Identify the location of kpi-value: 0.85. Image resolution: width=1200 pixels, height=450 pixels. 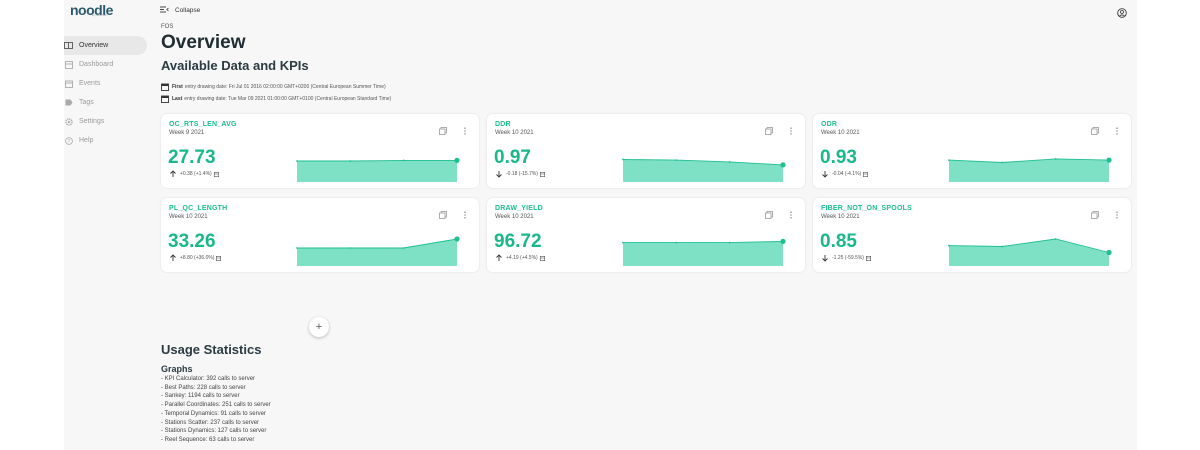
(838, 241).